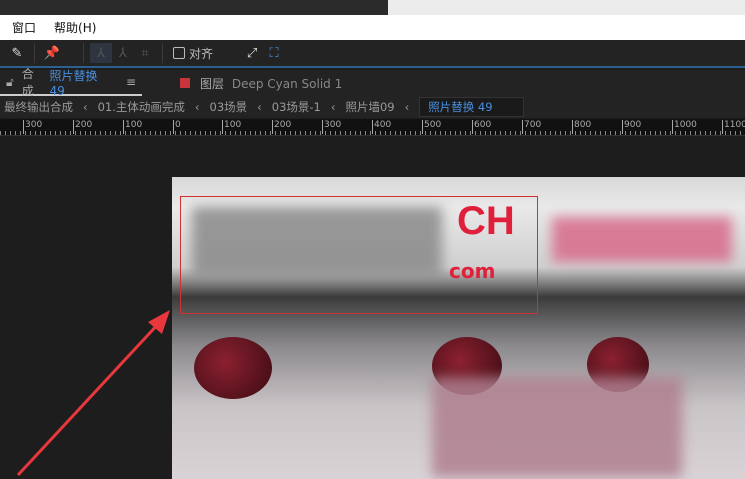 The image size is (745, 479). I want to click on breadcrumb-item: 03场景-1, so click(296, 107).